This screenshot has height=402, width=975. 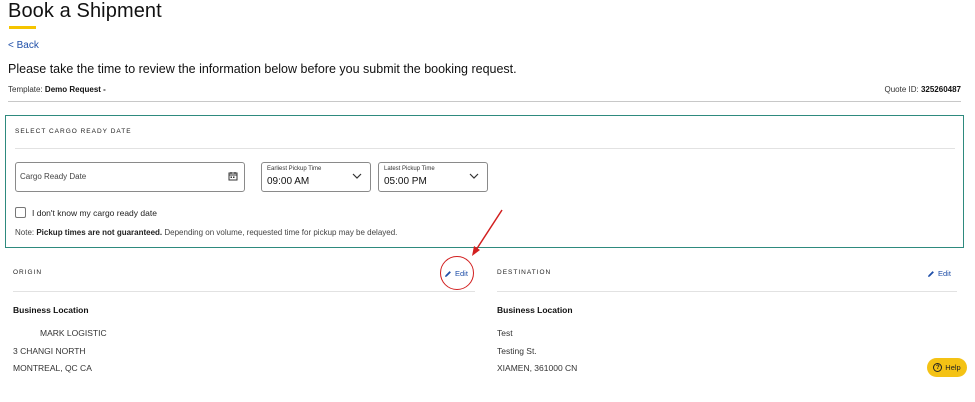 What do you see at coordinates (524, 272) in the screenshot?
I see `destination-heading: DESTINATION` at bounding box center [524, 272].